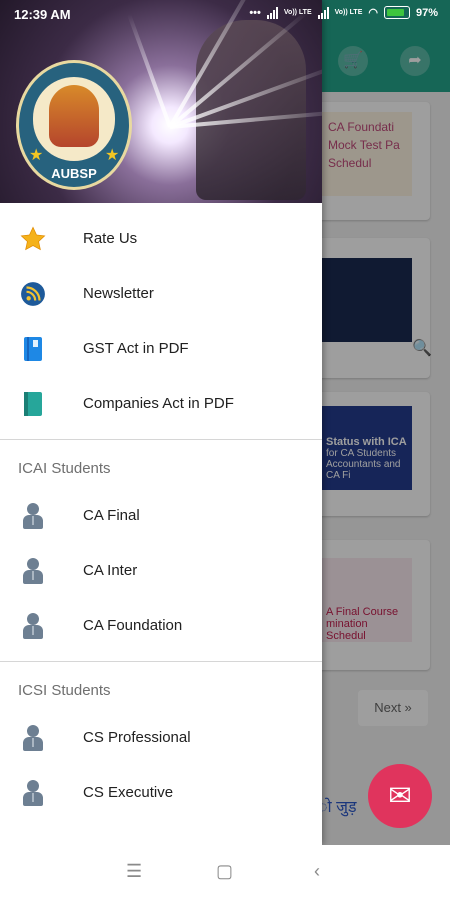 Image resolution: width=450 pixels, height=900 pixels. I want to click on section-title: ICSI Students, so click(64, 690).